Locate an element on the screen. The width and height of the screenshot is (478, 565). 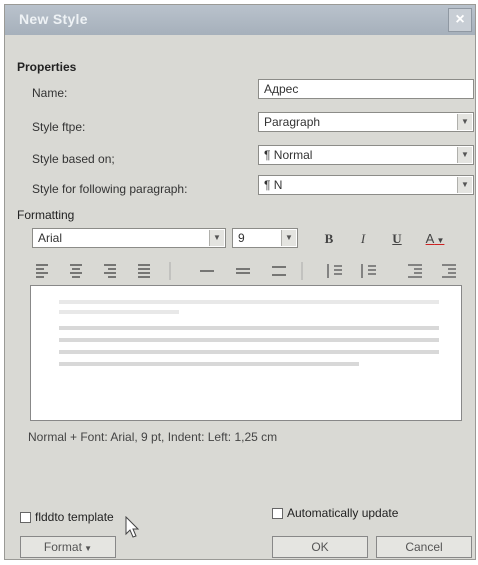
auto-update-label: Automatically update is located at coordinates (343, 513).